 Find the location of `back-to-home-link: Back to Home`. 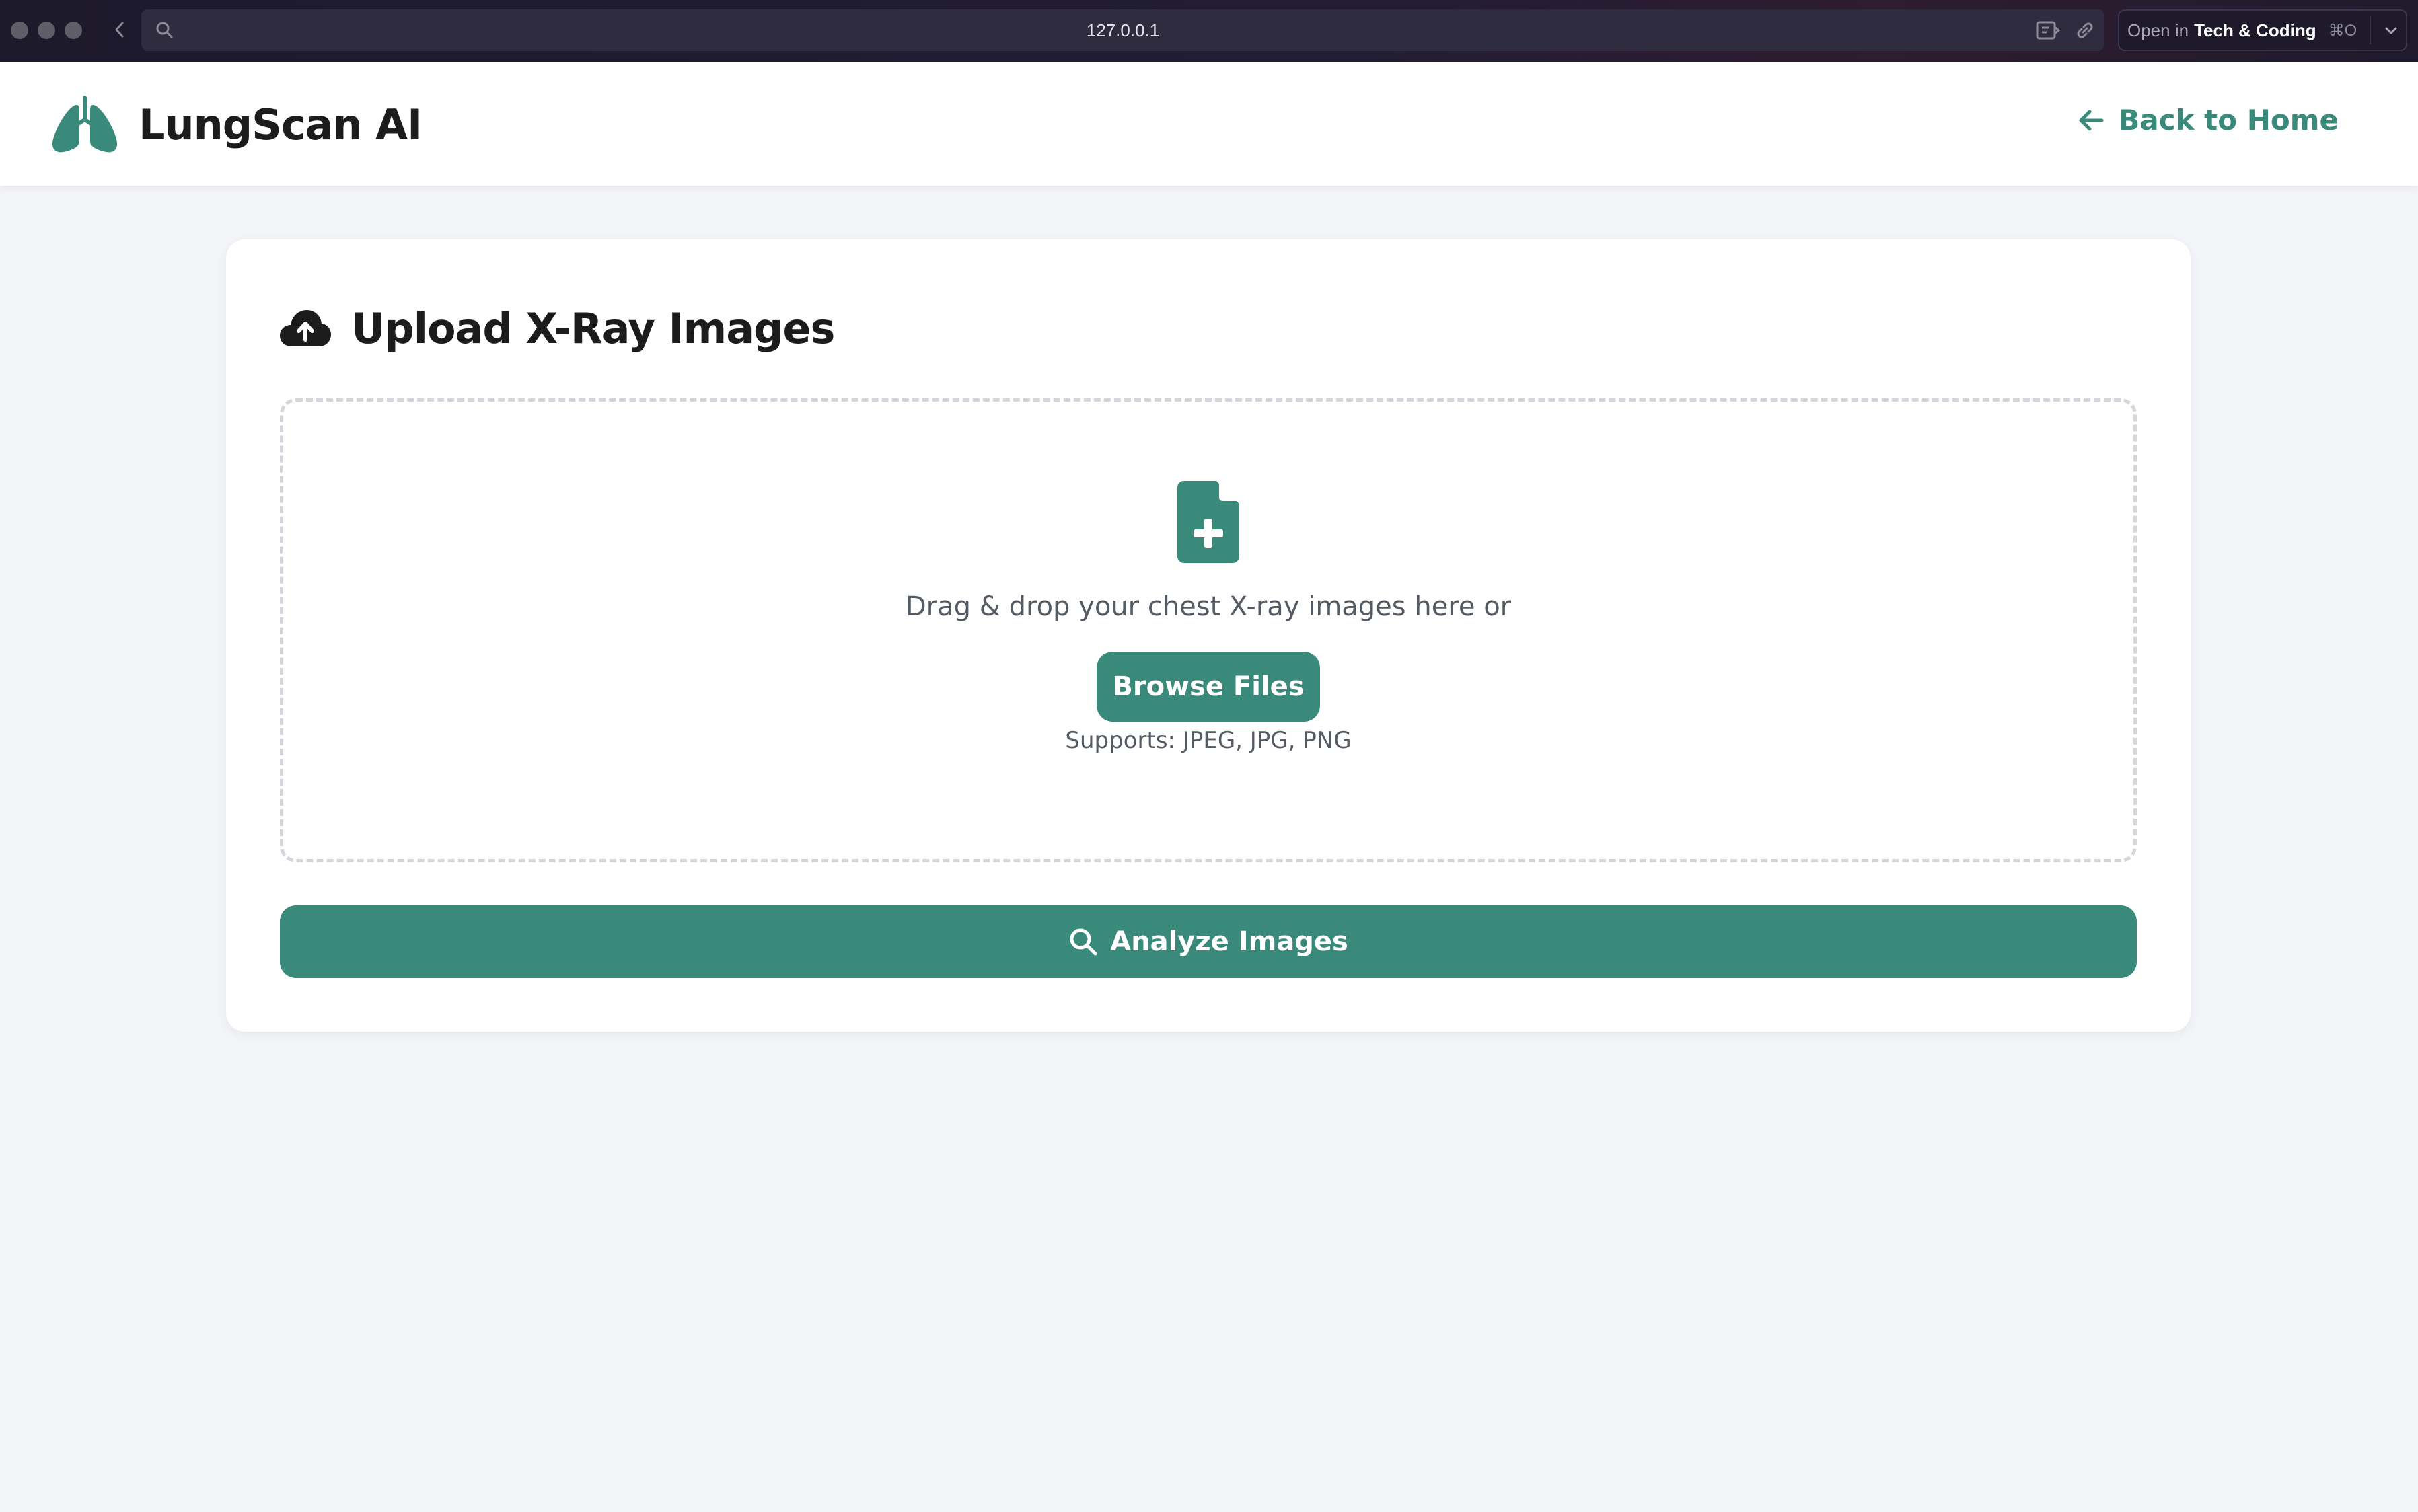

back-to-home-link: Back to Home is located at coordinates (2208, 121).